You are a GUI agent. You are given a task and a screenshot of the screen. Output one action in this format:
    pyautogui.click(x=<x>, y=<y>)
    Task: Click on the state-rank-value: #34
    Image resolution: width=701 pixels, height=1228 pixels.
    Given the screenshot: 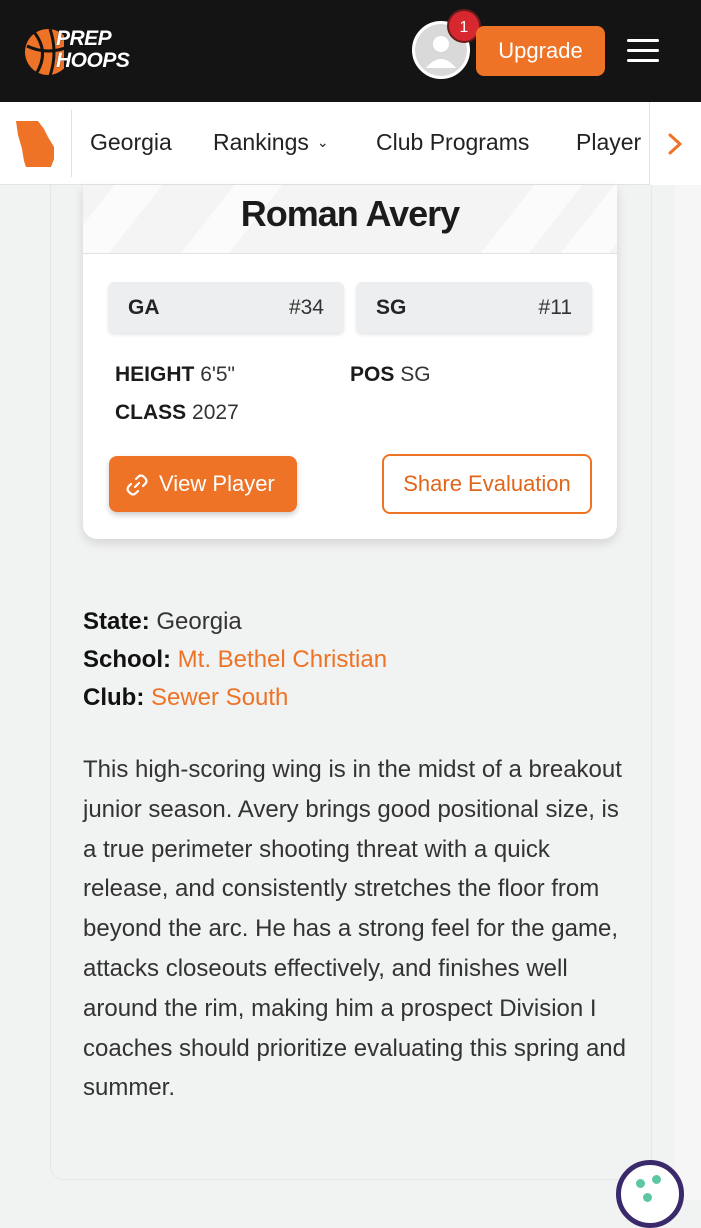 What is the action you would take?
    pyautogui.click(x=306, y=307)
    